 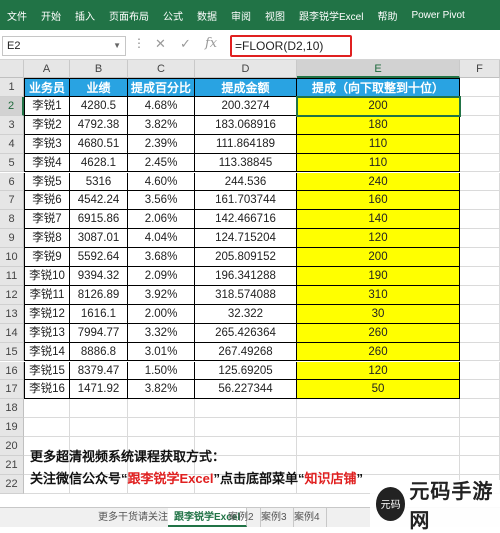 I want to click on column-header-d: D, so click(x=246, y=69).